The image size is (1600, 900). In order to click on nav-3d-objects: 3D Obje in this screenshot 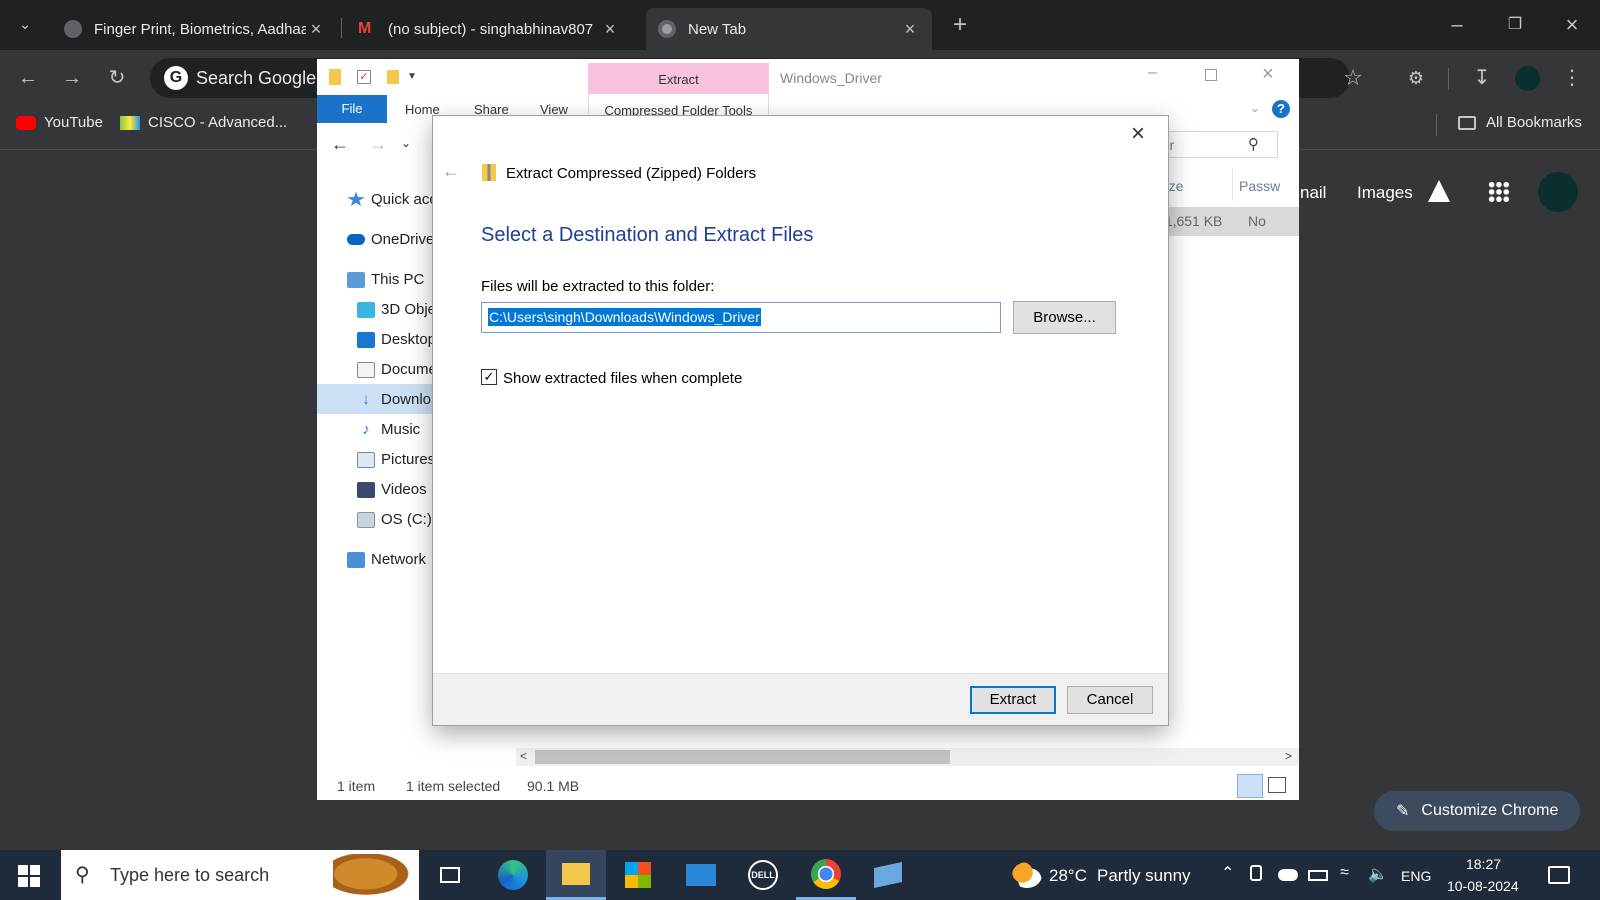, I will do `click(396, 309)`.